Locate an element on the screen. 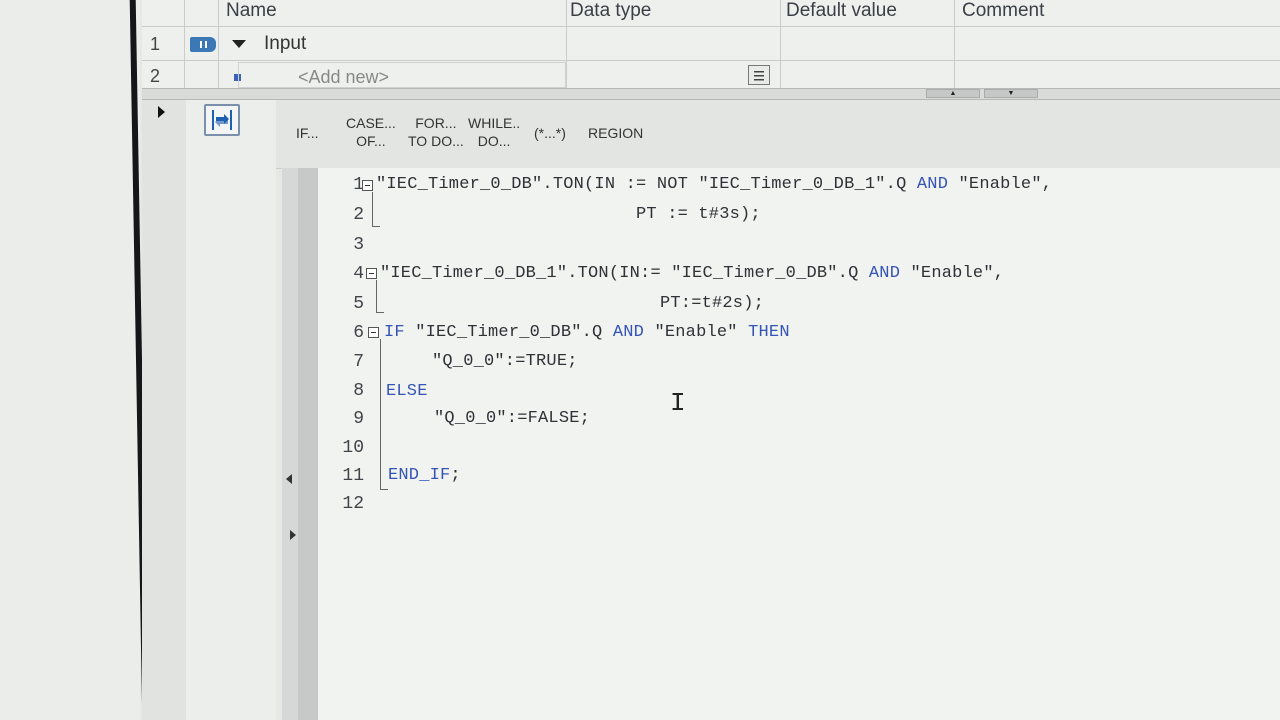 This screenshot has width=1280, height=720. line-number: 6 is located at coordinates (358, 333).